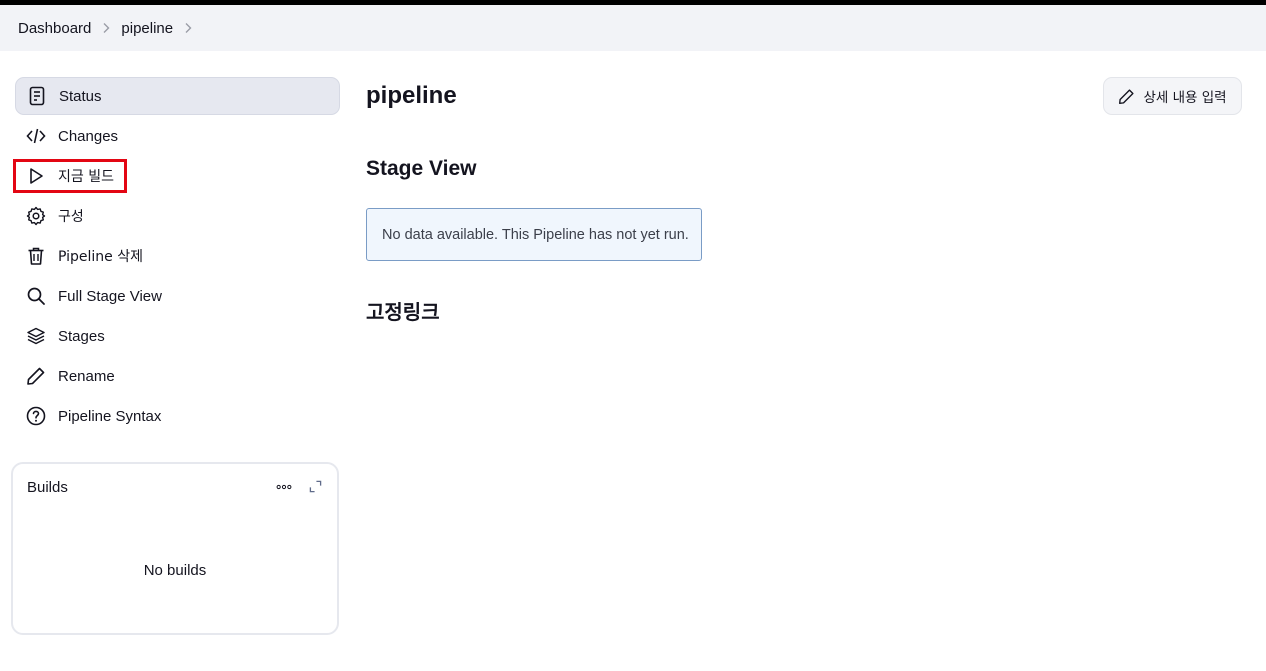  Describe the element at coordinates (36, 176) in the screenshot. I see `play-icon` at that location.